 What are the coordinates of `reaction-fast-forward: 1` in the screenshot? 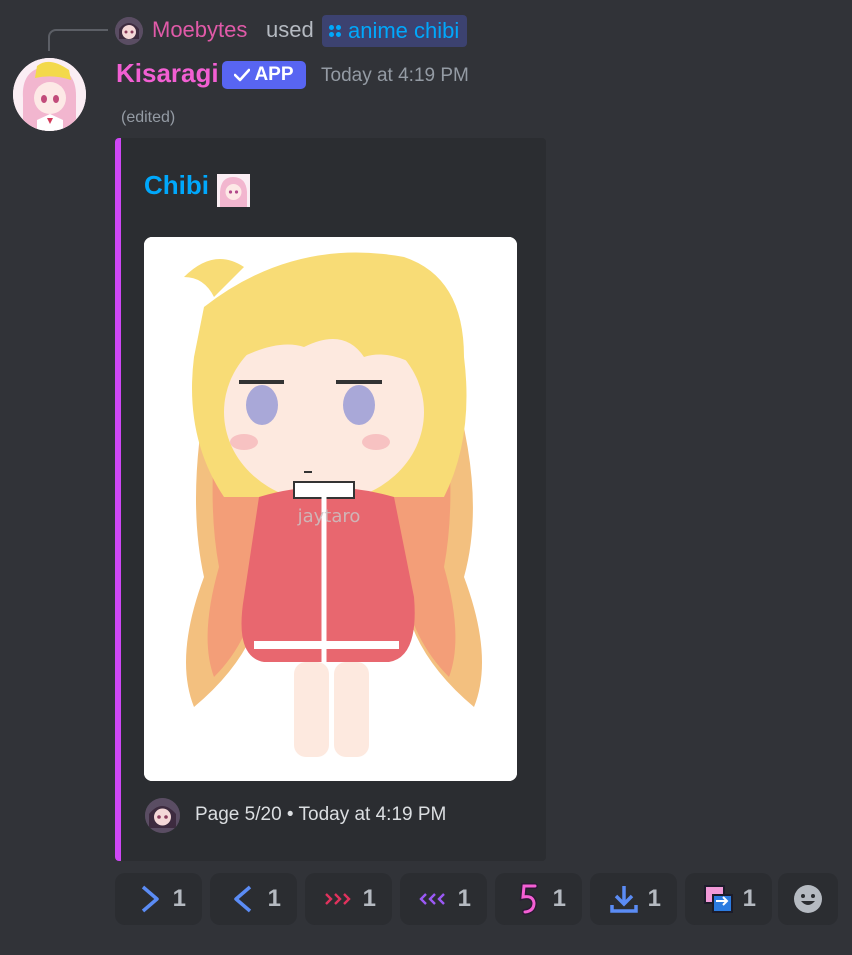 It's located at (348, 899).